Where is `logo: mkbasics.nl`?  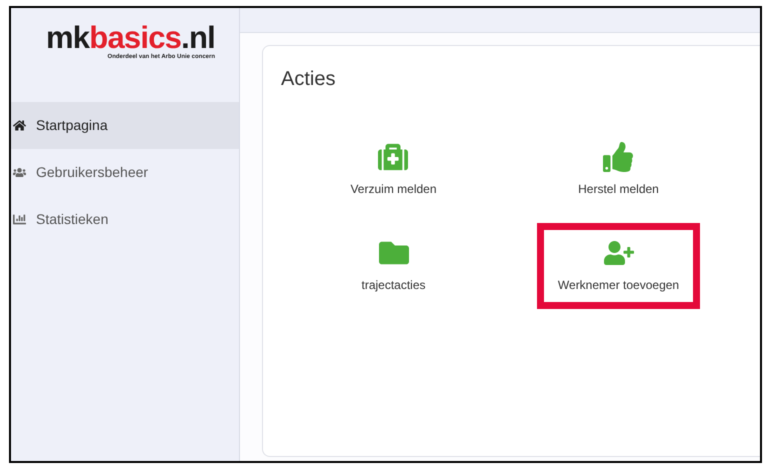
logo: mkbasics.nl is located at coordinates (130, 37).